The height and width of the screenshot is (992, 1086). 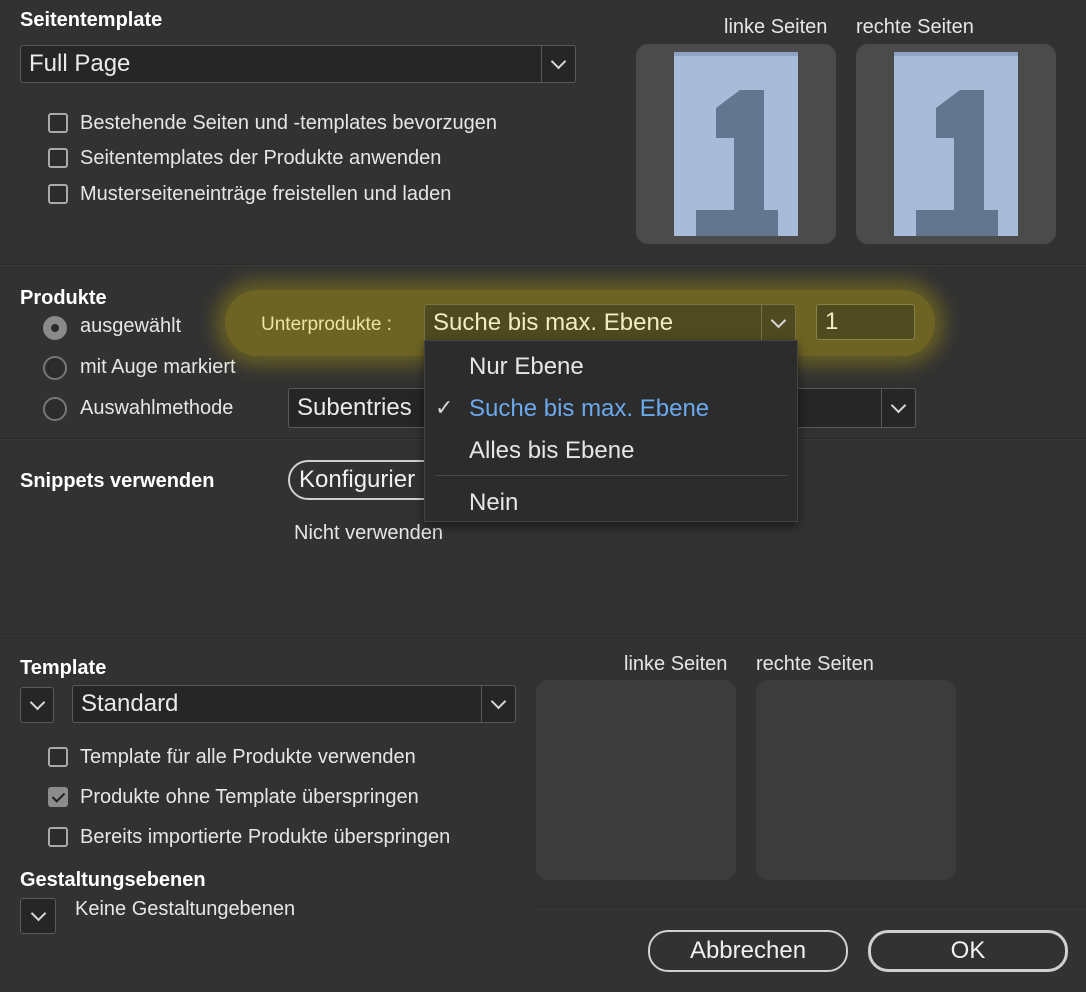 I want to click on radio-eye-marked, so click(x=55, y=368).